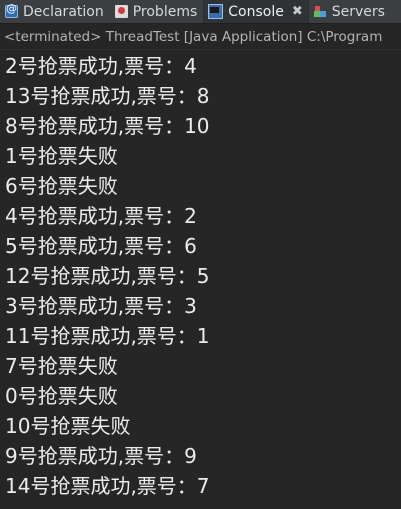 The image size is (401, 509). What do you see at coordinates (297, 11) in the screenshot?
I see `close-icon: ✖` at bounding box center [297, 11].